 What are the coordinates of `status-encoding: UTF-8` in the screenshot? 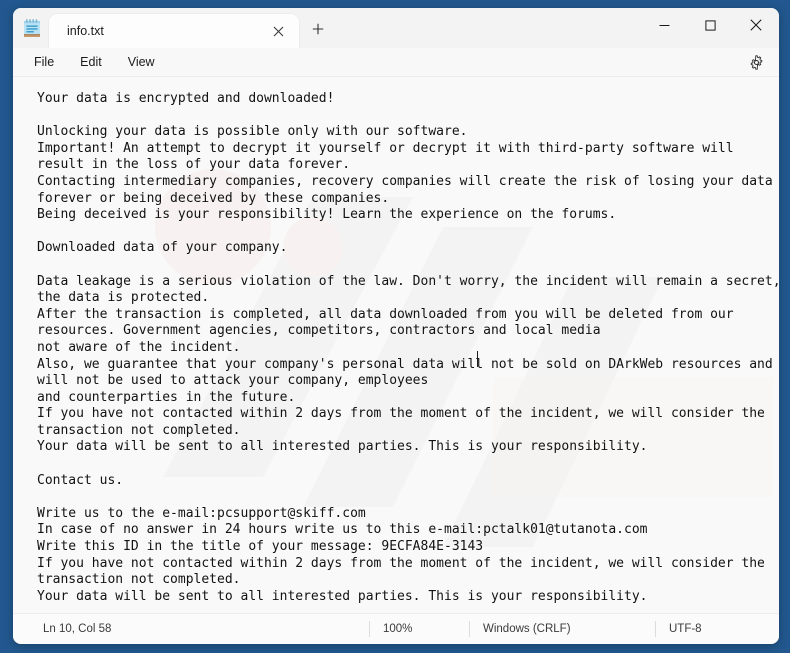 It's located at (717, 629).